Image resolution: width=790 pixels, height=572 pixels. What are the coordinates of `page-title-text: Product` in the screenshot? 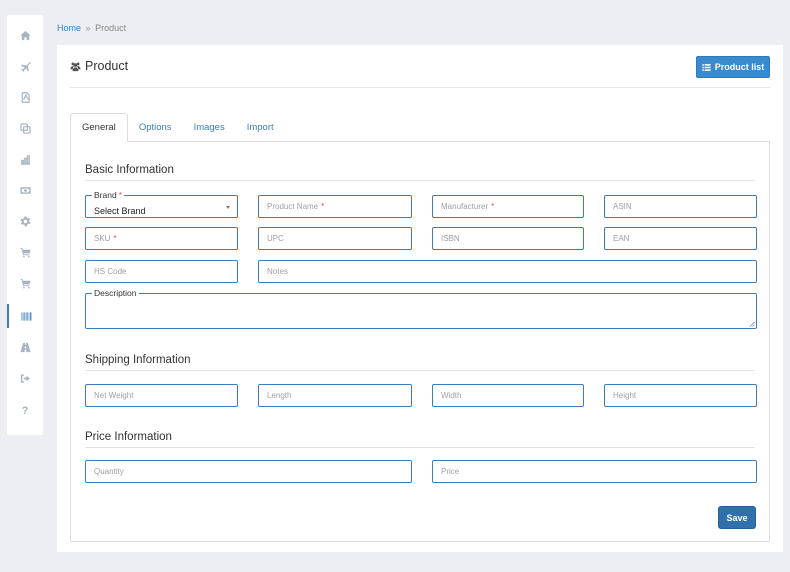 It's located at (107, 66).